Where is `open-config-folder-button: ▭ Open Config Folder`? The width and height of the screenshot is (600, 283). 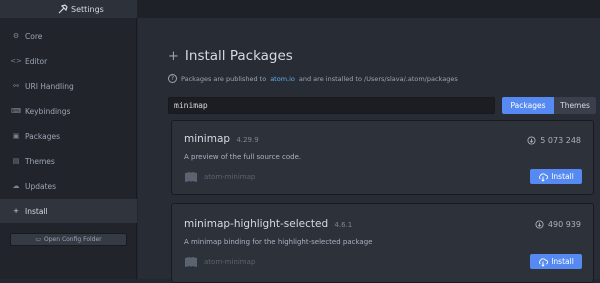
open-config-folder-button: ▭ Open Config Folder is located at coordinates (68, 239).